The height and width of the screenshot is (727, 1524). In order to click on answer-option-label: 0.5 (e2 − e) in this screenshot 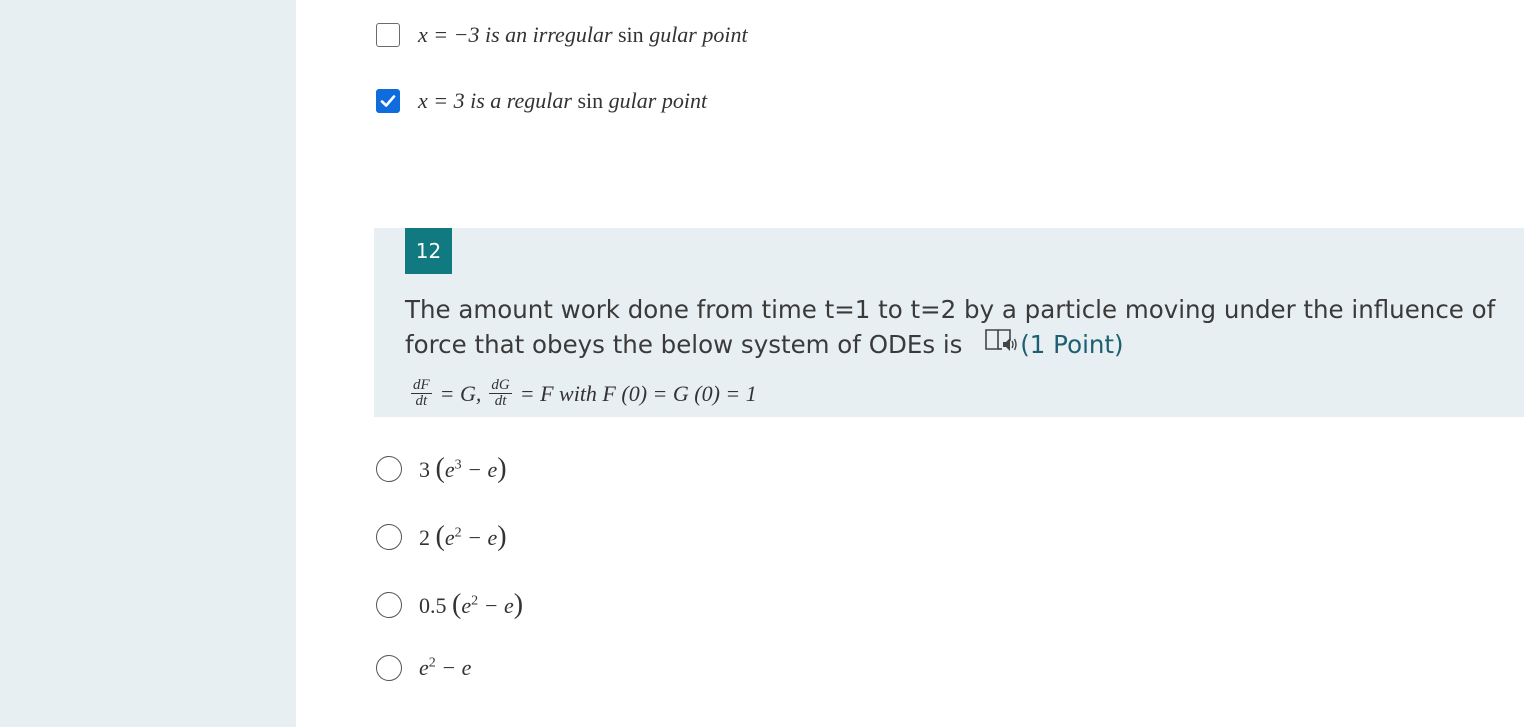, I will do `click(471, 605)`.